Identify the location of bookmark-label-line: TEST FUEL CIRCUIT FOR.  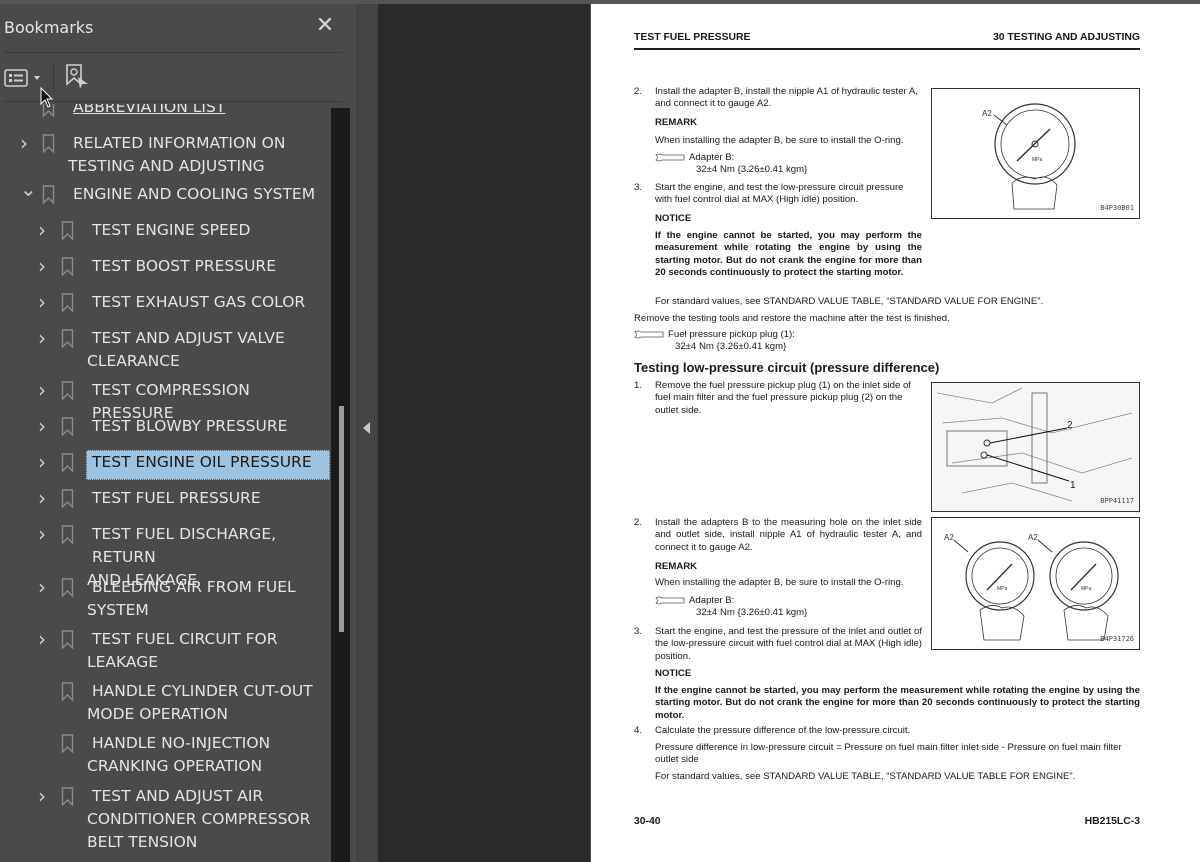
(185, 639).